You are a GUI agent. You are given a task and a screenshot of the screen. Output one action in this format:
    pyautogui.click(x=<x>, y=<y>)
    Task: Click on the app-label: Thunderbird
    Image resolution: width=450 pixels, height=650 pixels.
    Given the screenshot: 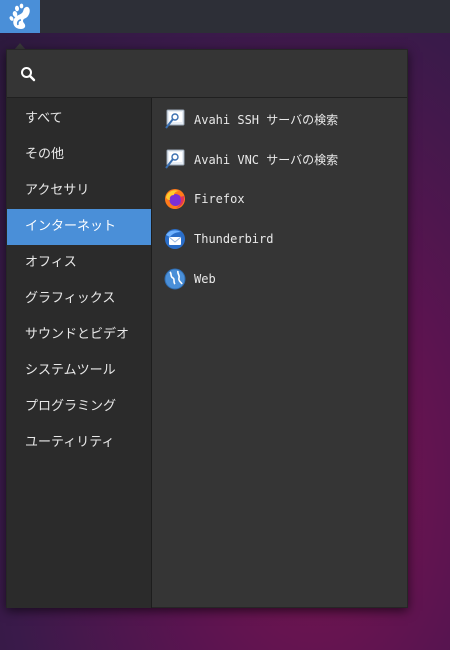 What is the action you would take?
    pyautogui.click(x=234, y=239)
    